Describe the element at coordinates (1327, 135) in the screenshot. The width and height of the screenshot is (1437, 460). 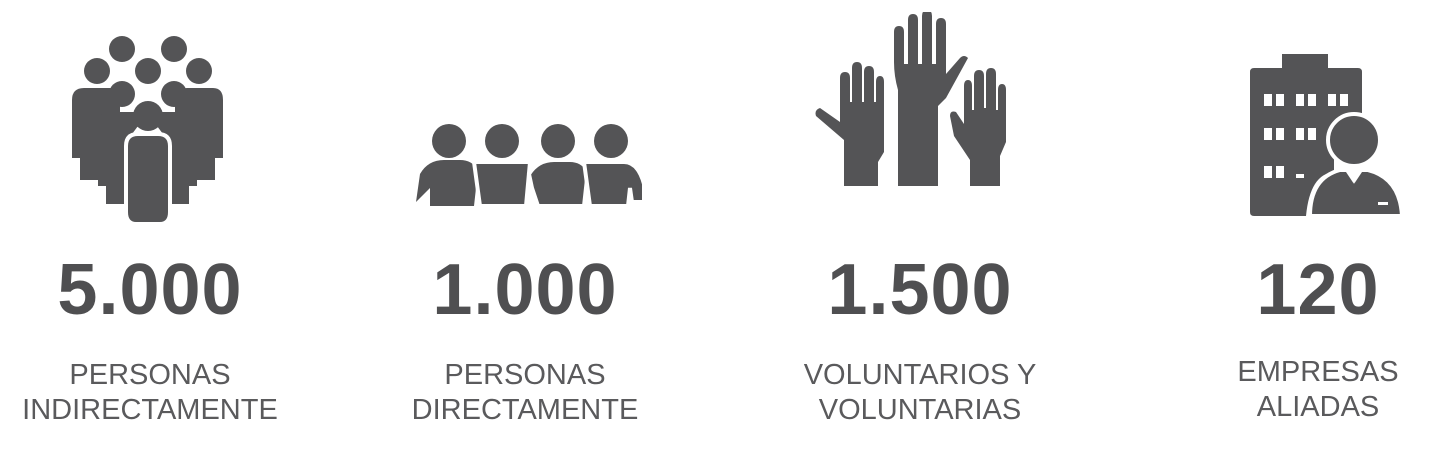
I see `building-with-businessman-icon` at that location.